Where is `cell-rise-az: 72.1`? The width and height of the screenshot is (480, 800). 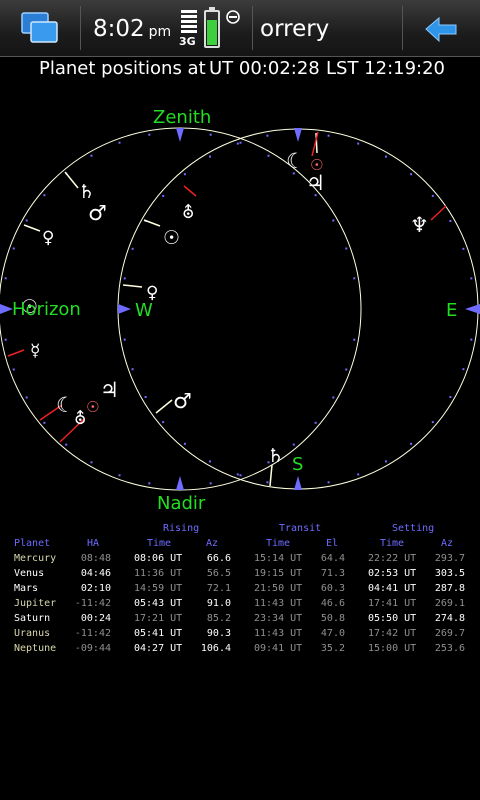
cell-rise-az: 72.1 is located at coordinates (218, 588).